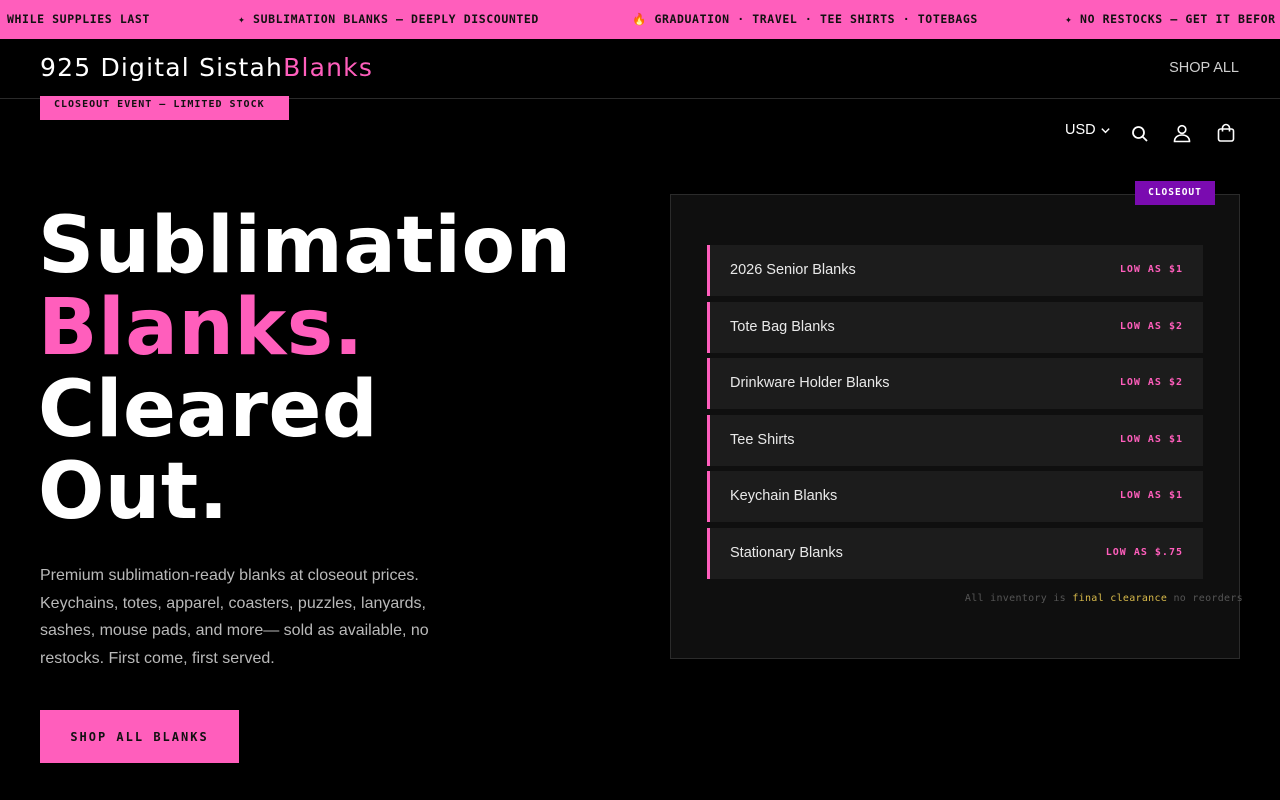  I want to click on item-name: Drinkware Holder Blanks, so click(810, 383).